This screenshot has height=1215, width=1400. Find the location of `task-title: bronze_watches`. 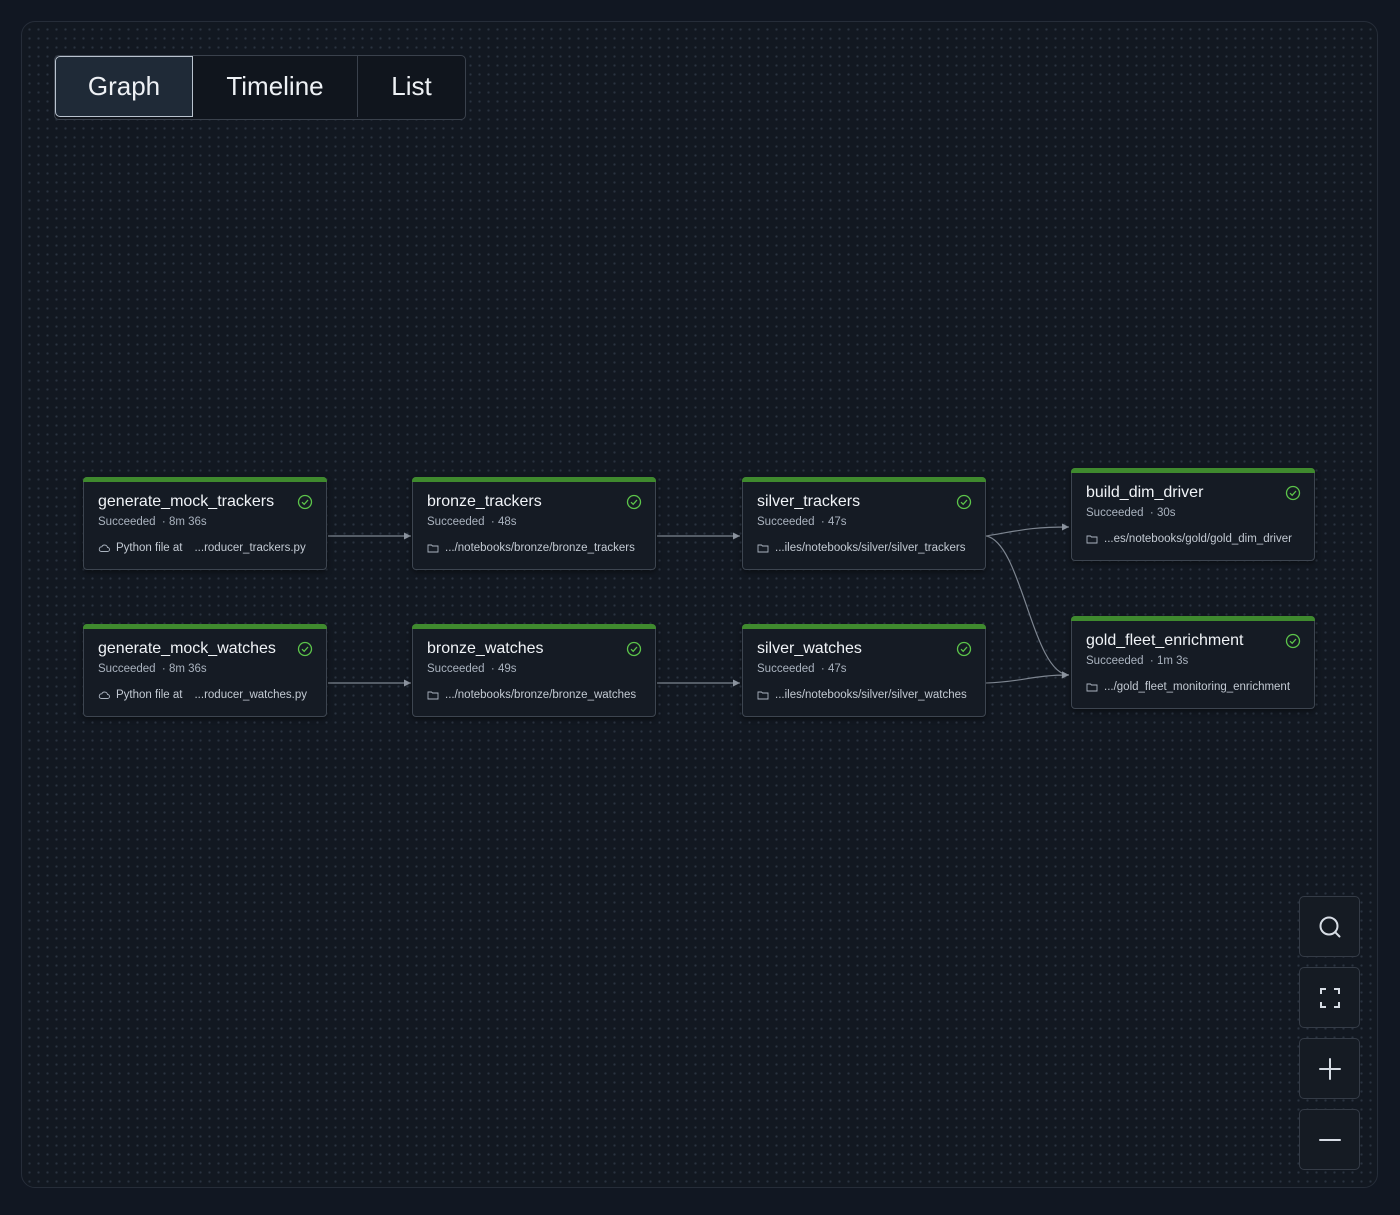

task-title: bronze_watches is located at coordinates (485, 648).